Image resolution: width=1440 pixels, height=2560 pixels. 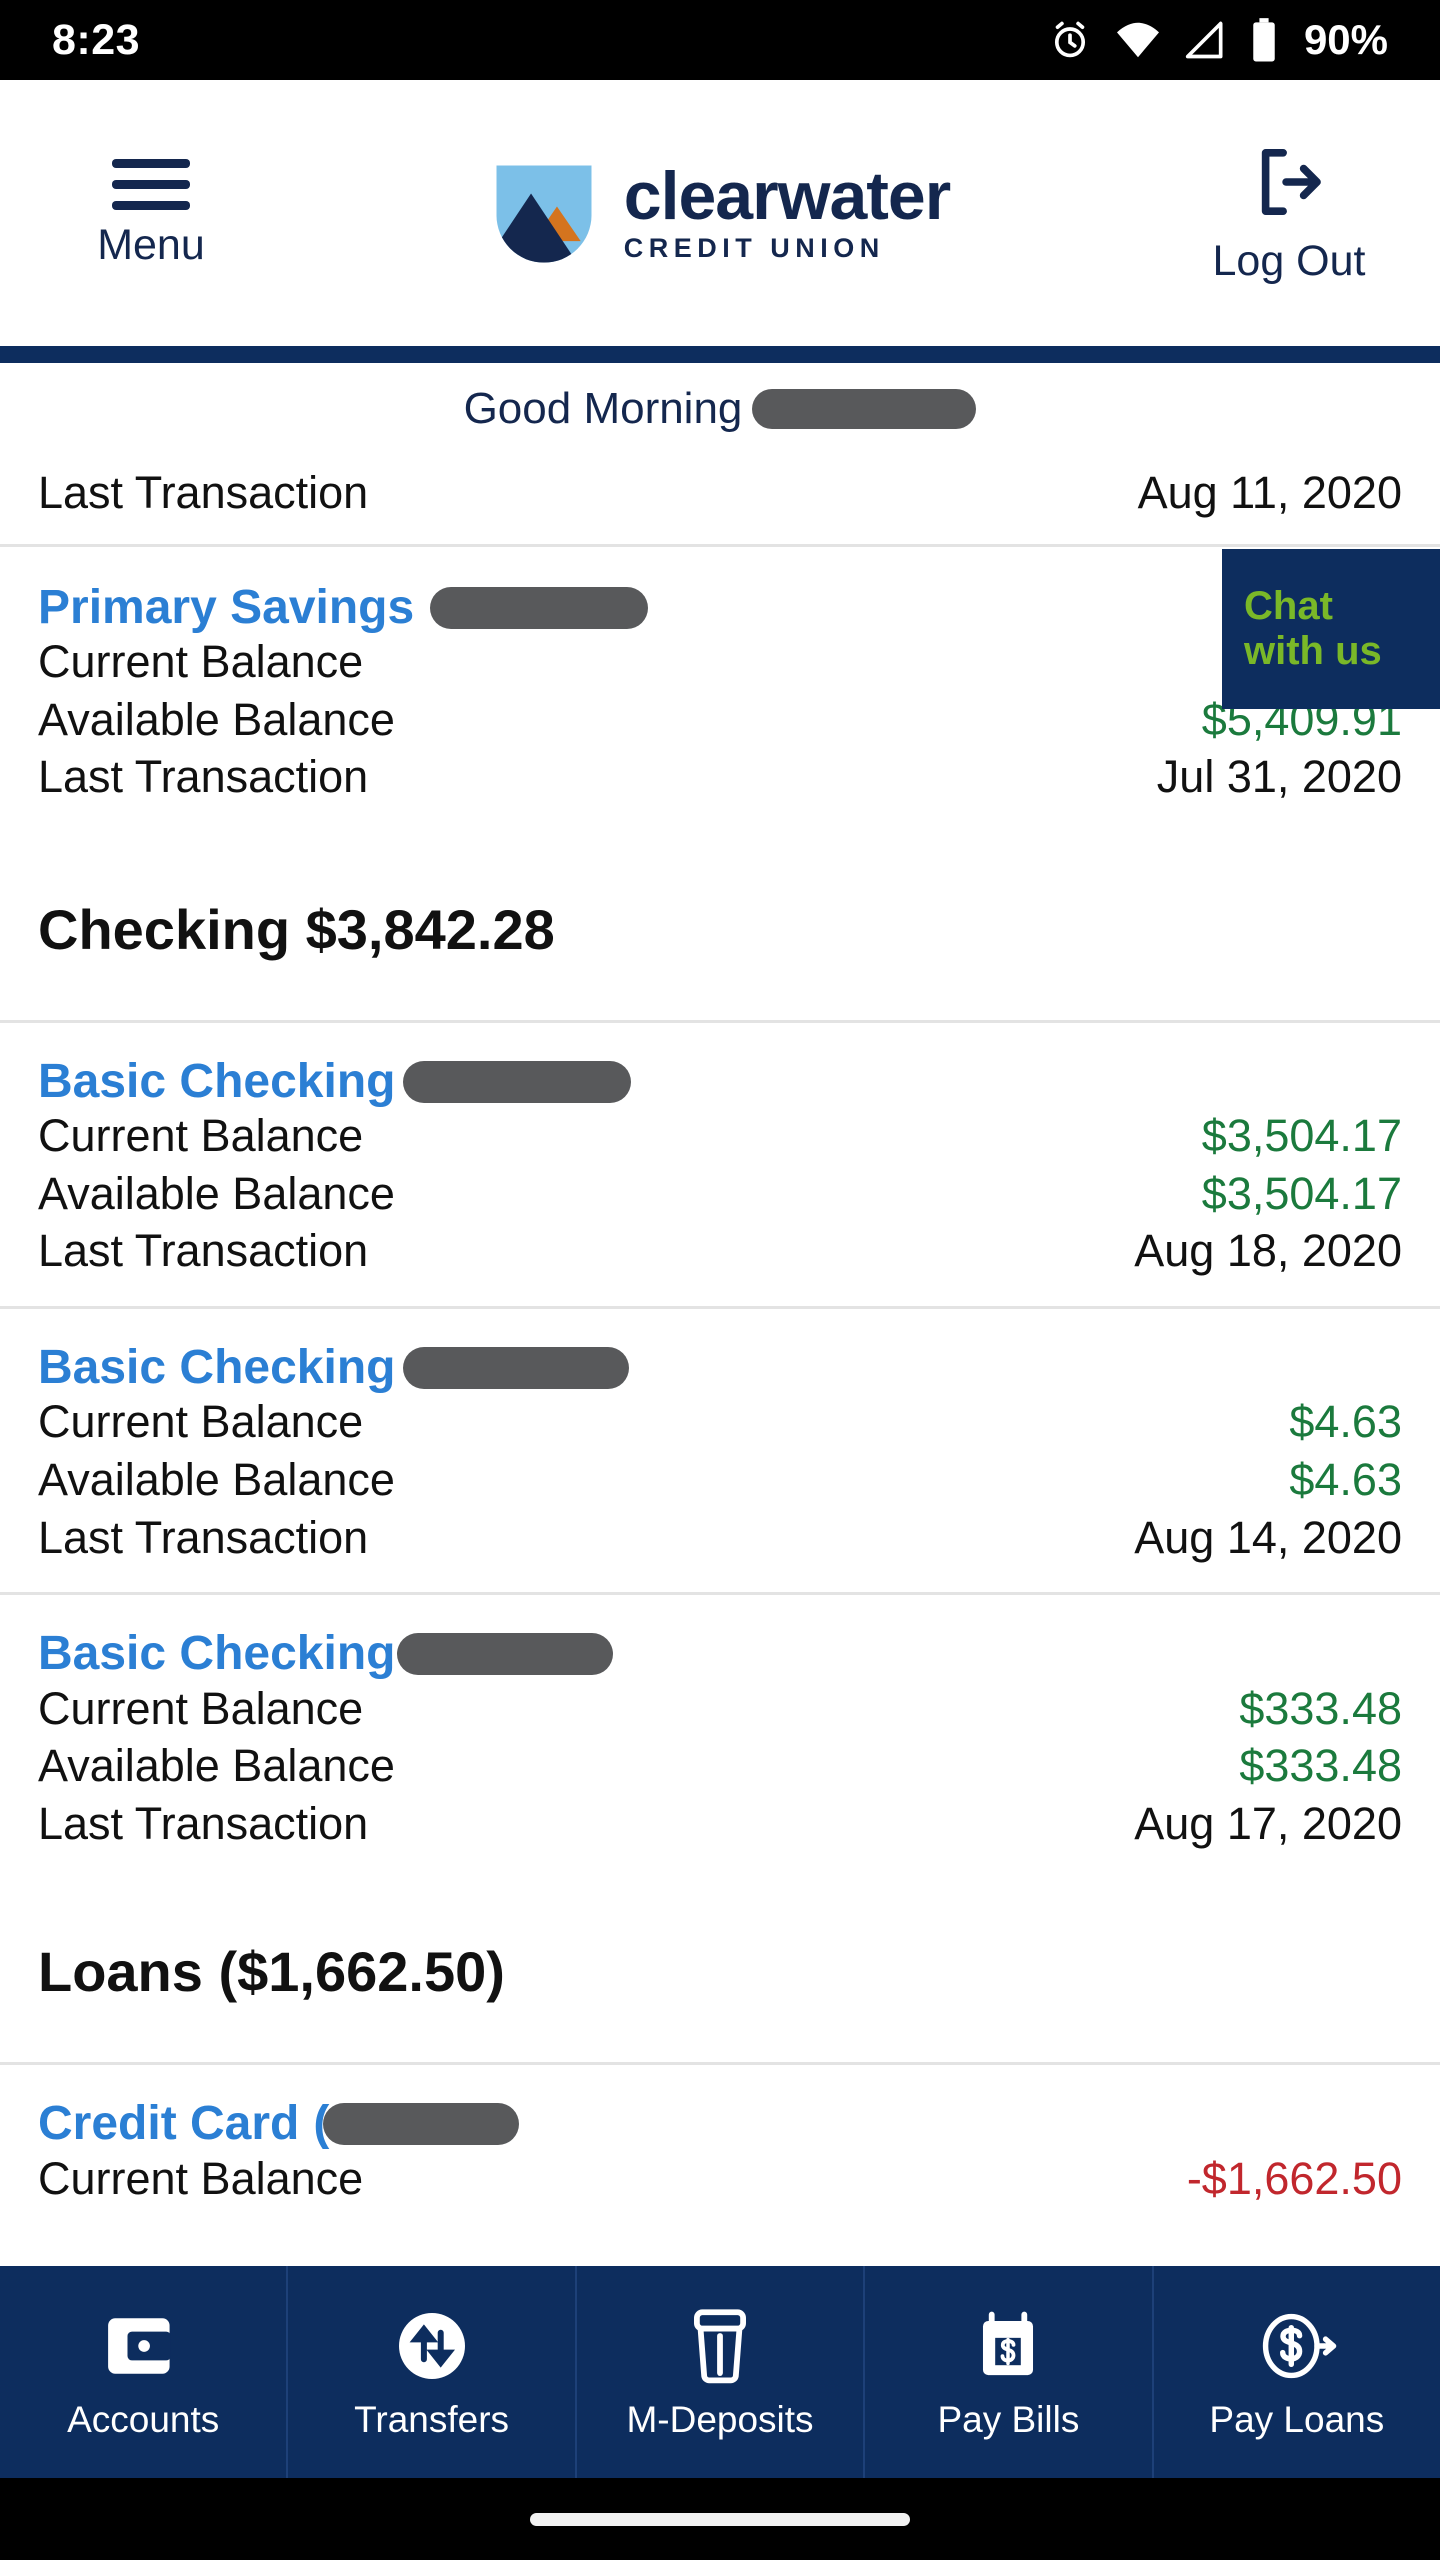 What do you see at coordinates (1320, 1766) in the screenshot?
I see `available-balance-value: $333.48` at bounding box center [1320, 1766].